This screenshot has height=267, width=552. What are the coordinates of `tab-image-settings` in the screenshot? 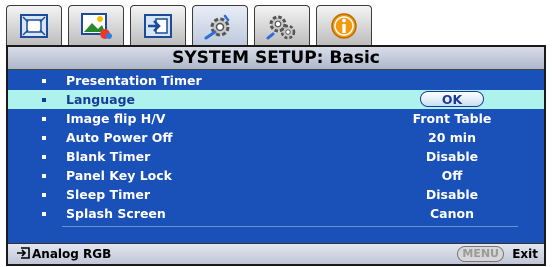 It's located at (96, 25).